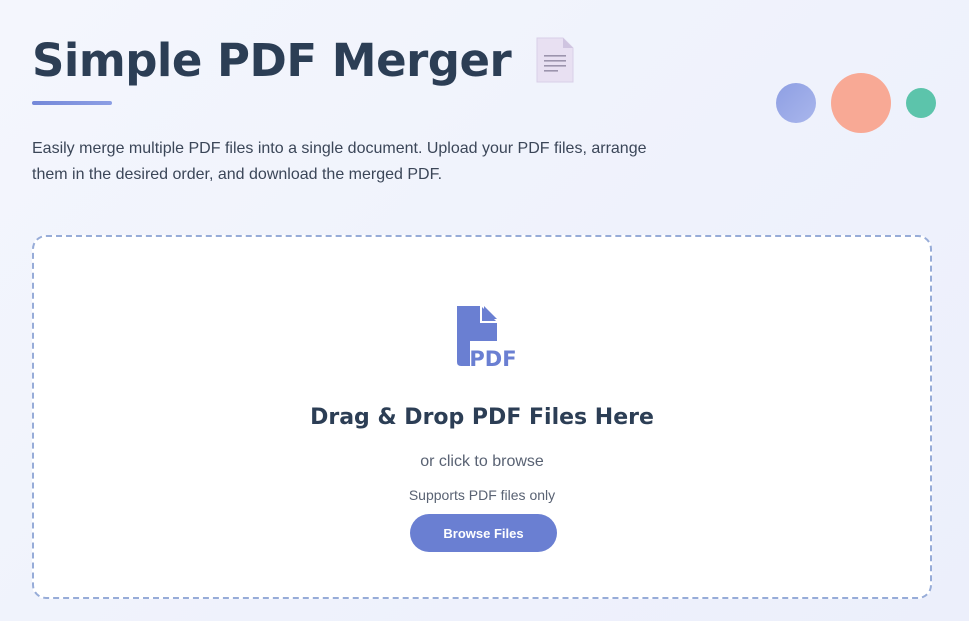 The width and height of the screenshot is (969, 621). Describe the element at coordinates (796, 103) in the screenshot. I see `decorative-blue-dot` at that location.